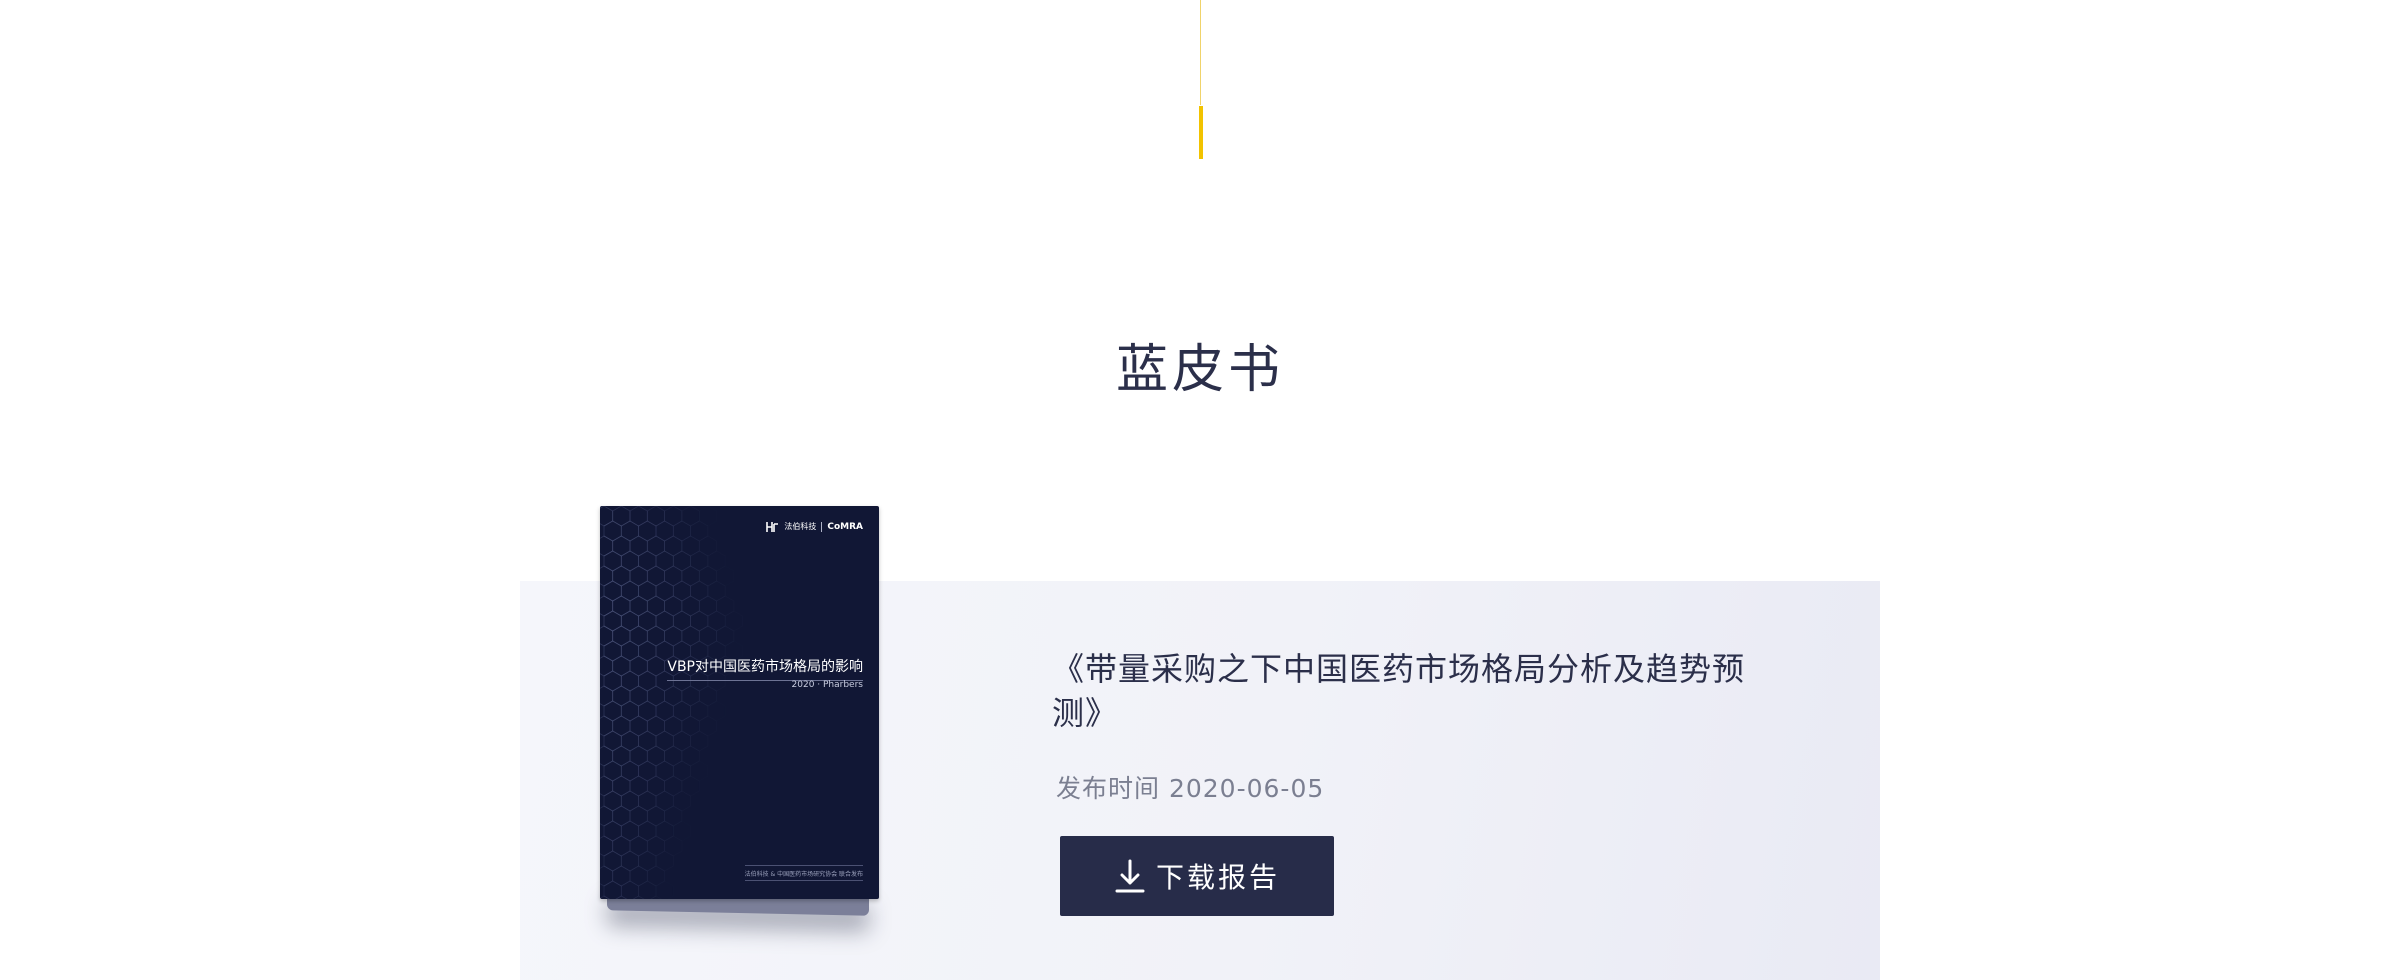  What do you see at coordinates (1130, 876) in the screenshot?
I see `download-icon` at bounding box center [1130, 876].